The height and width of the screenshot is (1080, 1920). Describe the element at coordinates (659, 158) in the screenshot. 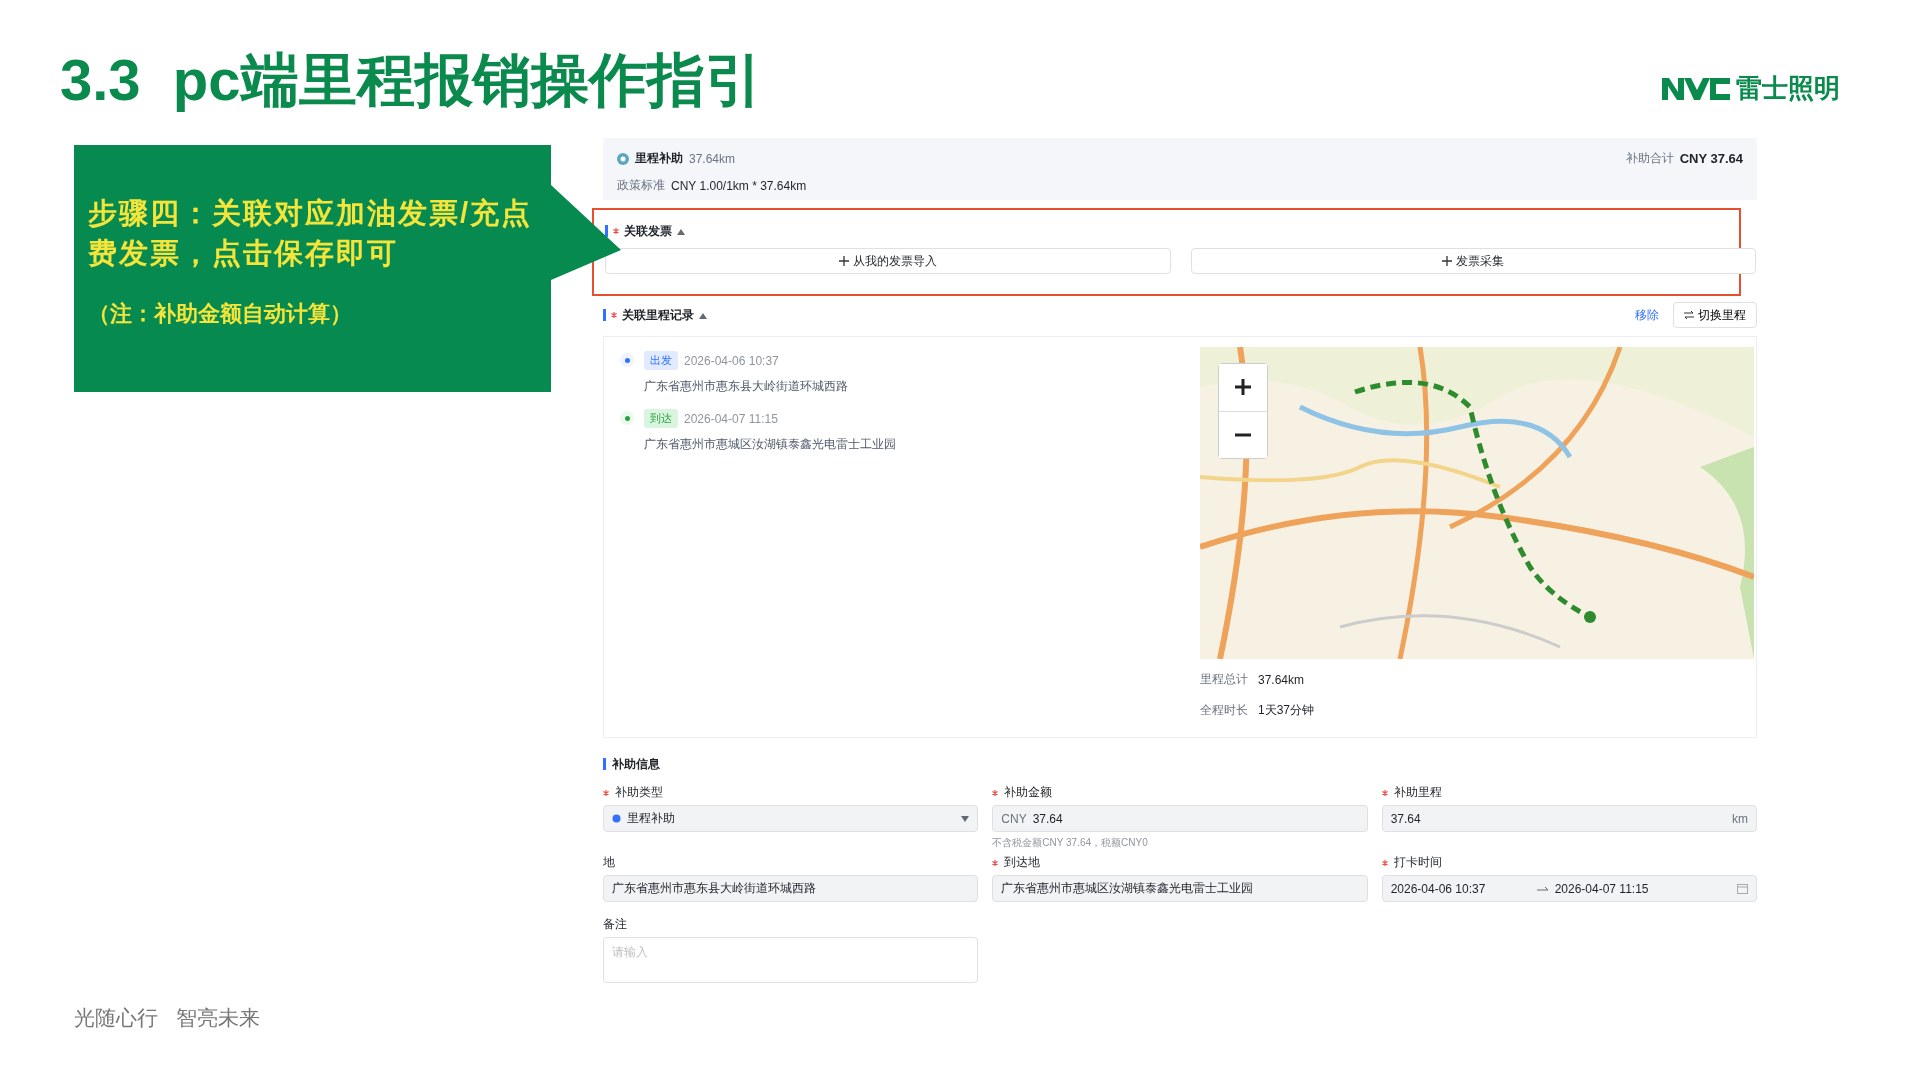

I see `subsidy-name: 里程补助` at that location.